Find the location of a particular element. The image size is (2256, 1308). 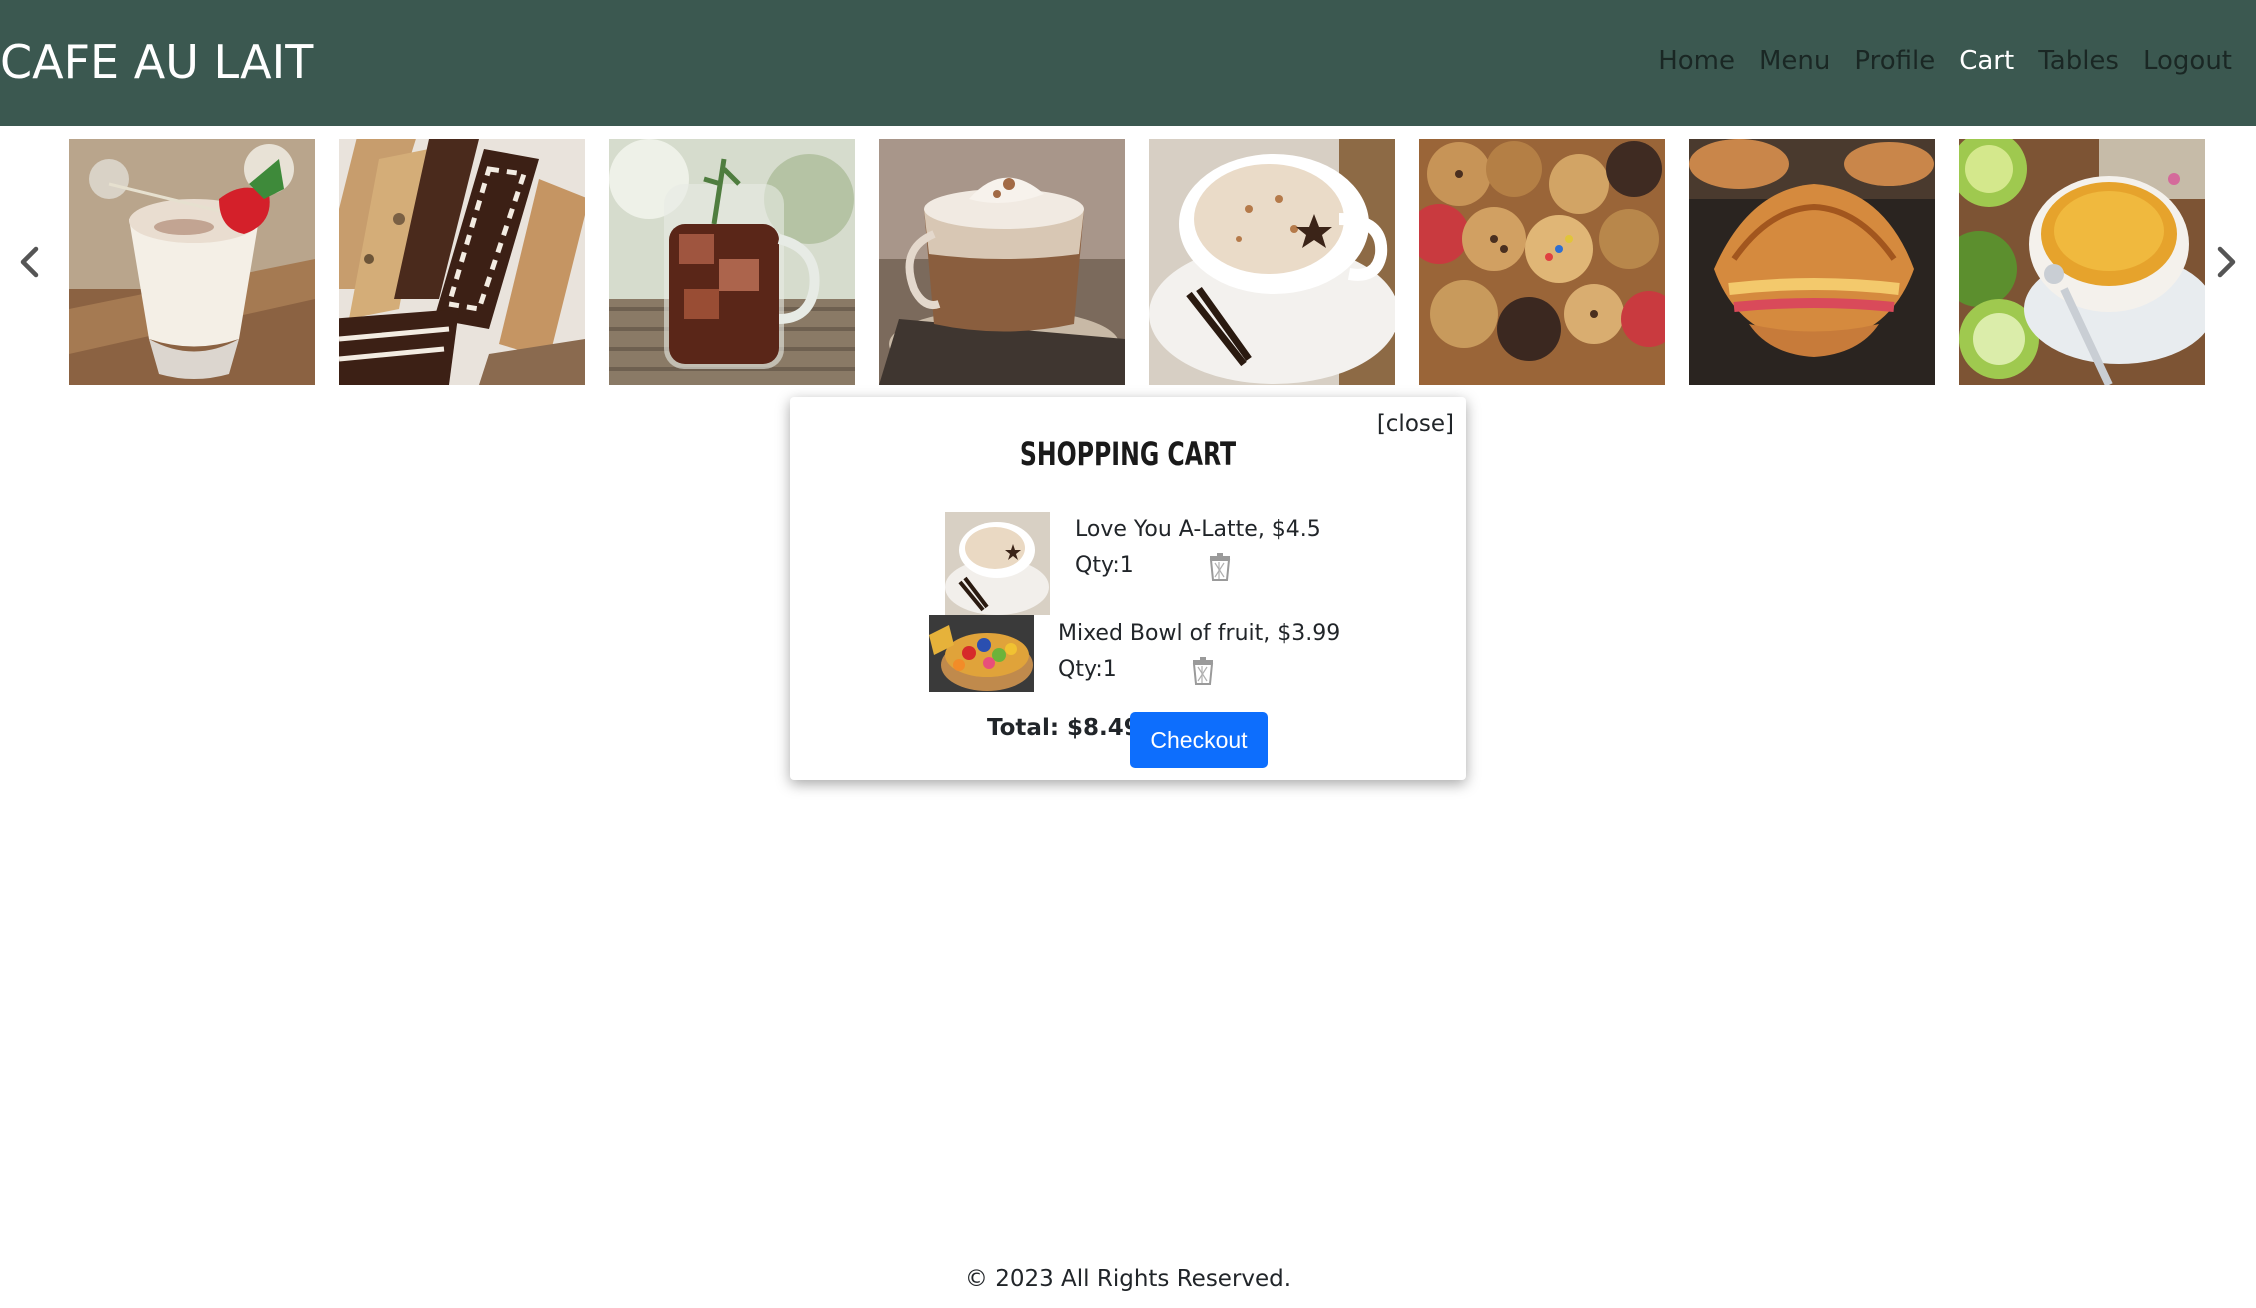

carousel-item-biscotti is located at coordinates (462, 262).